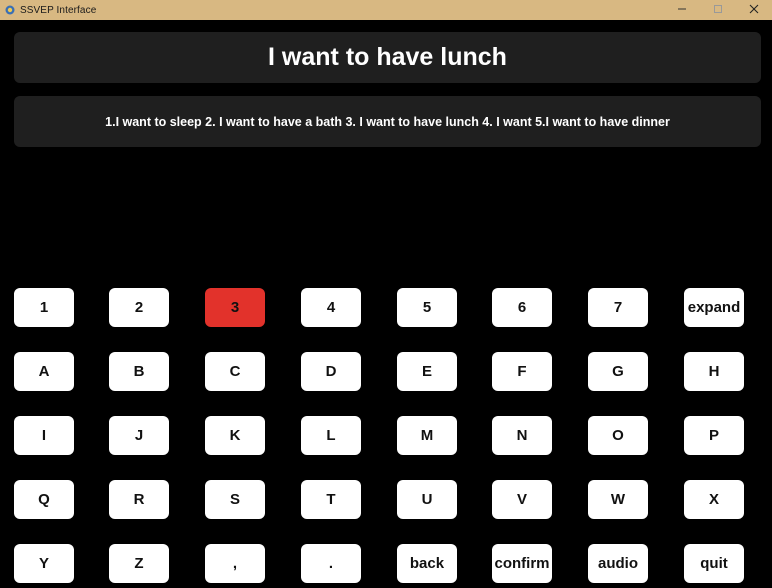  What do you see at coordinates (714, 307) in the screenshot?
I see `key-expand: expand` at bounding box center [714, 307].